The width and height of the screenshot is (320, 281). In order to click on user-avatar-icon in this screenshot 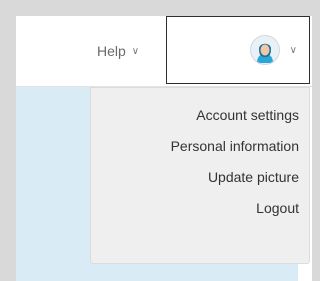, I will do `click(264, 50)`.